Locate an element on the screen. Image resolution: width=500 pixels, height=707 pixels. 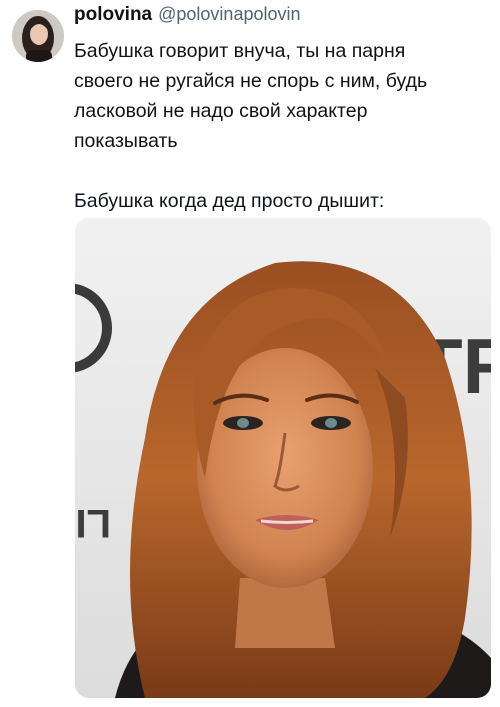
author-avatar is located at coordinates (38, 36).